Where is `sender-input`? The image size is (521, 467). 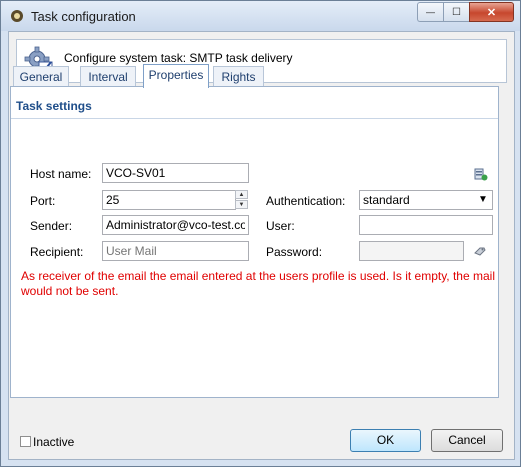
sender-input is located at coordinates (175, 225).